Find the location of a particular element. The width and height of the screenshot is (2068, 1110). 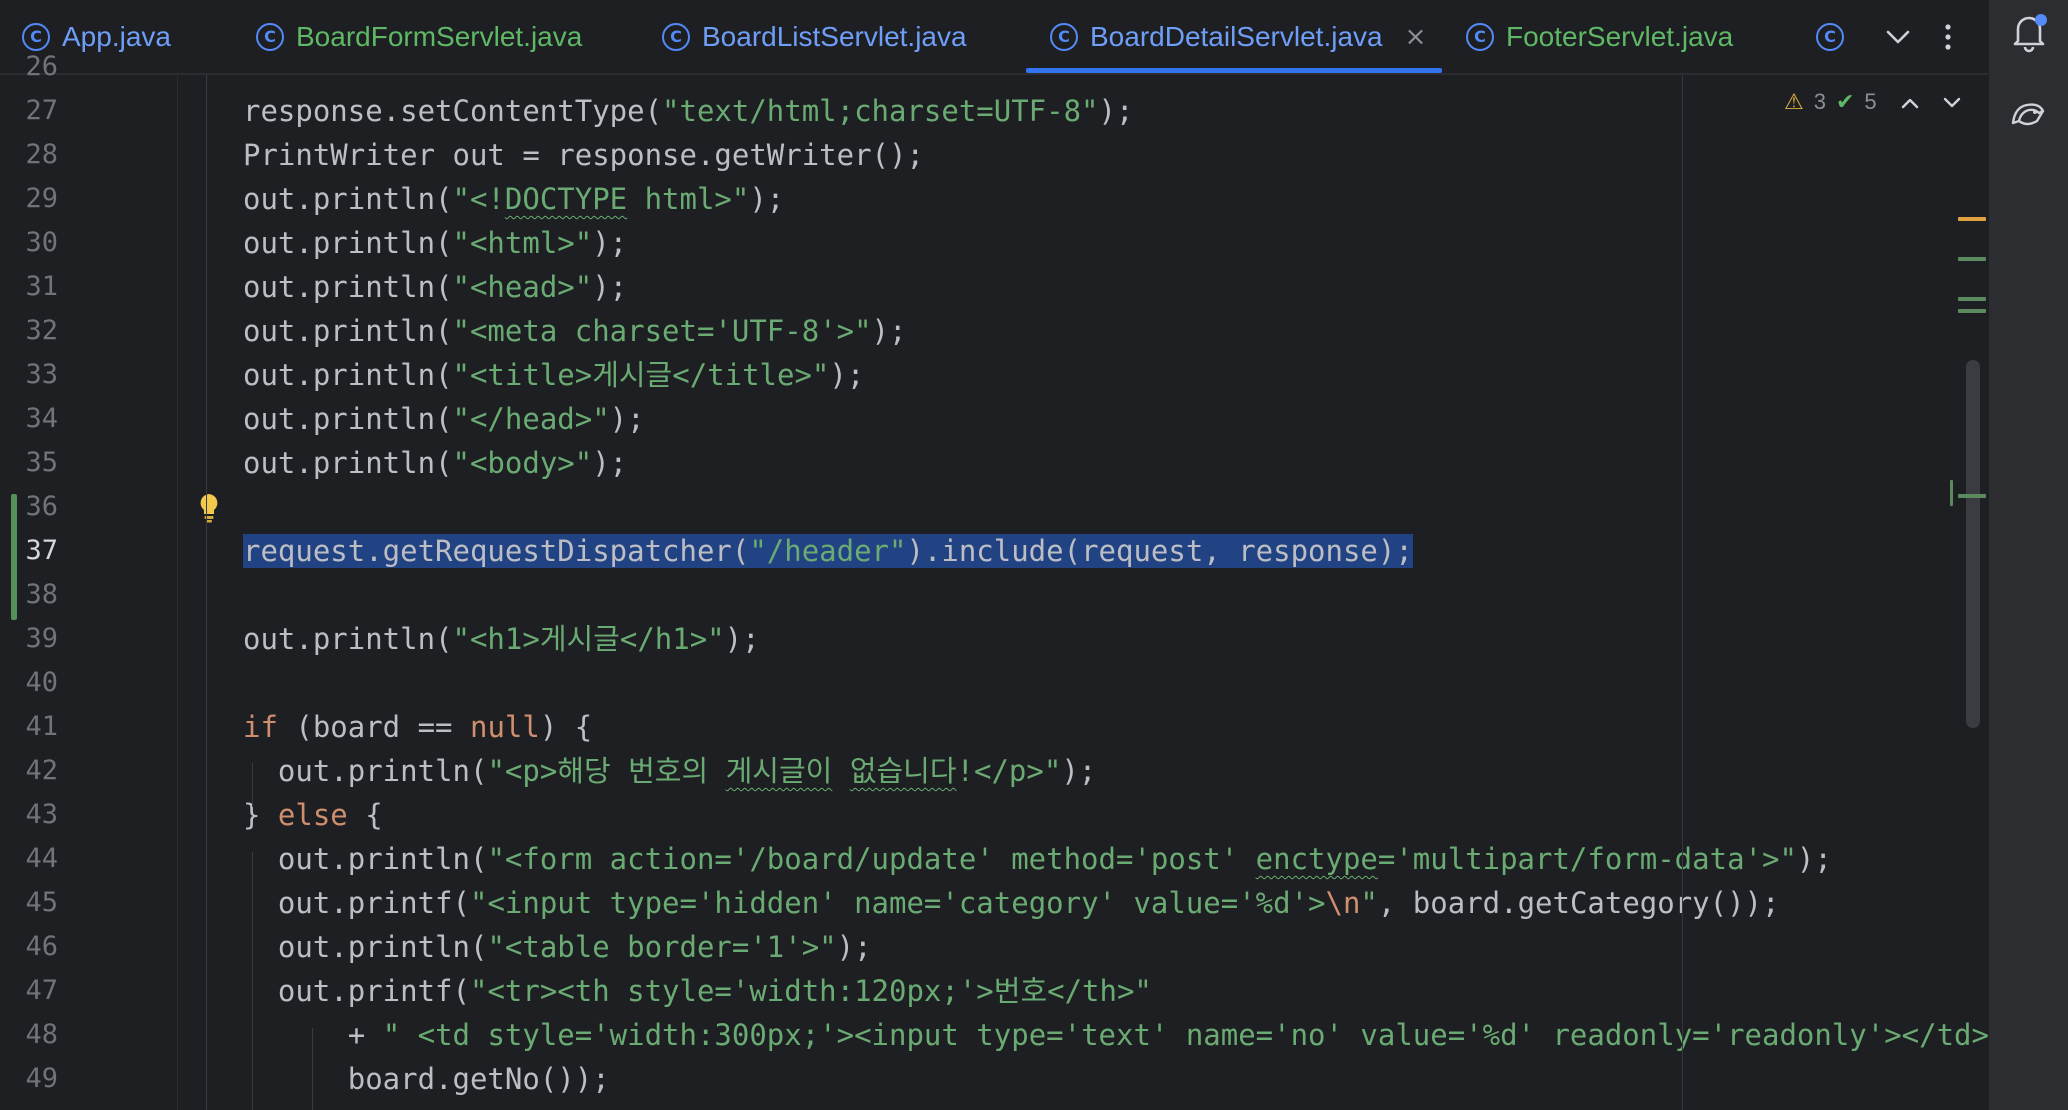

line-number: 49 is located at coordinates (29, 1079).